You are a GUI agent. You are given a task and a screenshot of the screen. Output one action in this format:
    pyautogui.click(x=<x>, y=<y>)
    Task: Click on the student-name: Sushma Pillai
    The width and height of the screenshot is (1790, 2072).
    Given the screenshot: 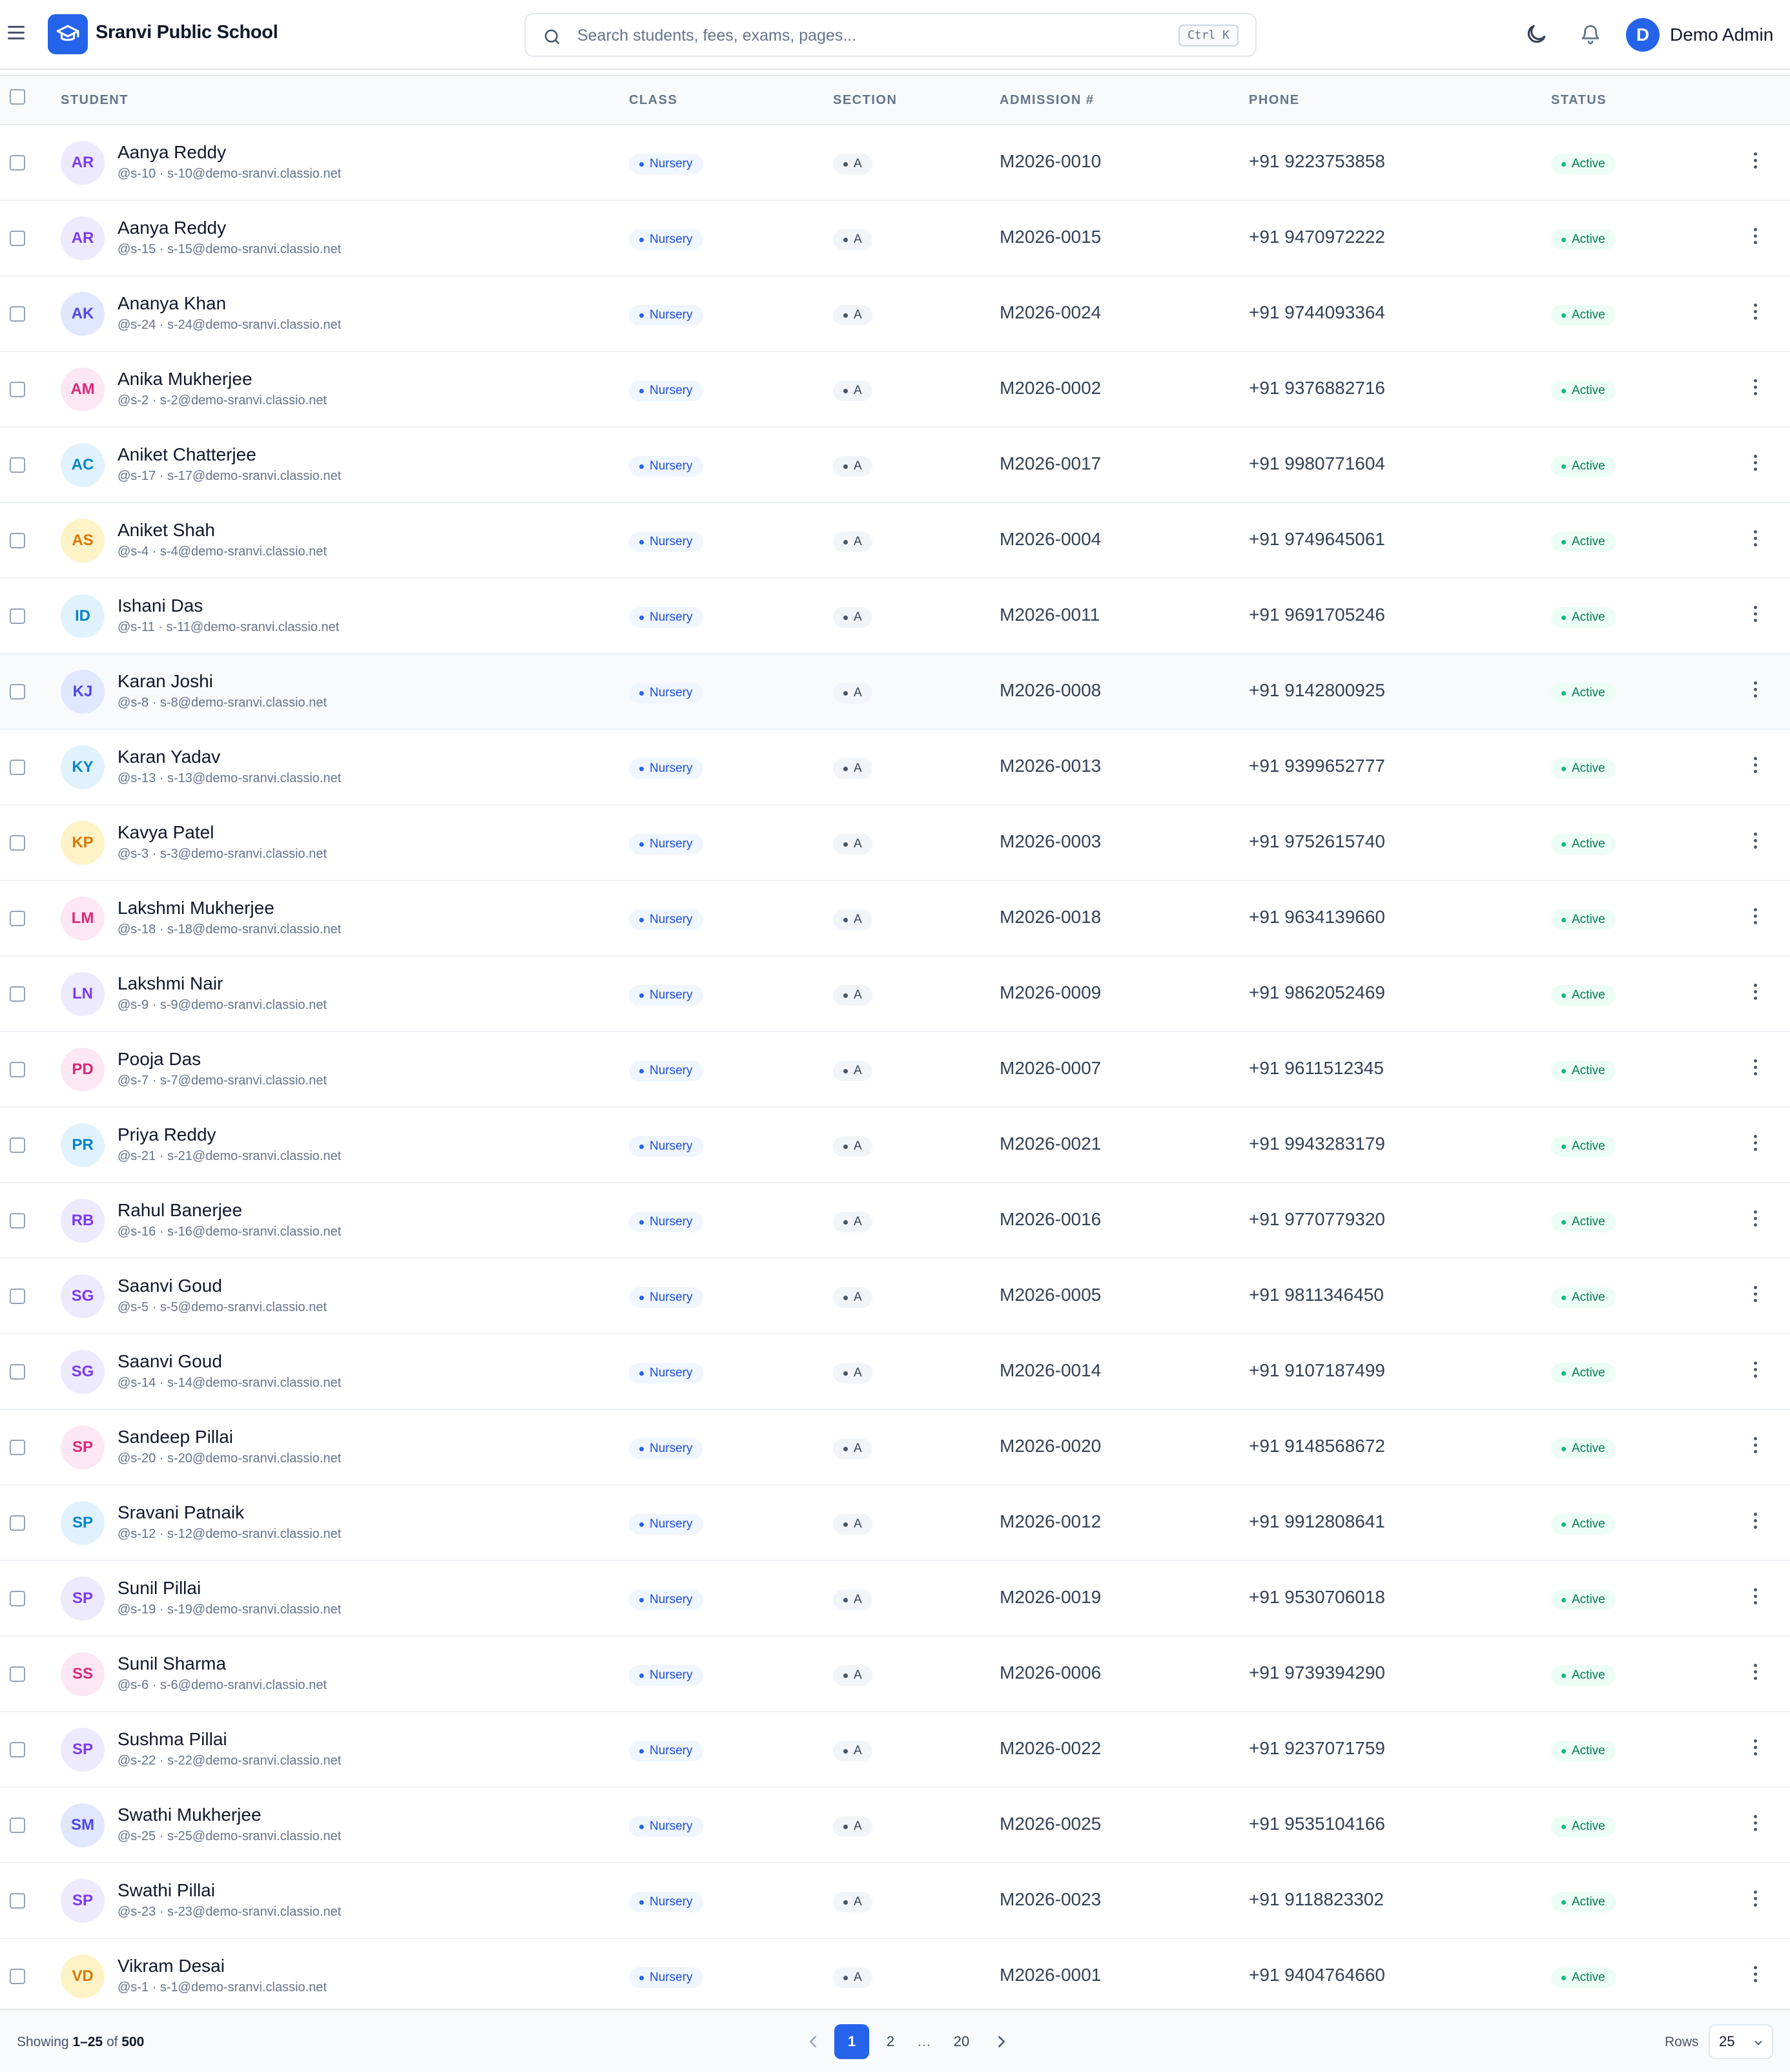 What is the action you would take?
    pyautogui.click(x=172, y=1739)
    